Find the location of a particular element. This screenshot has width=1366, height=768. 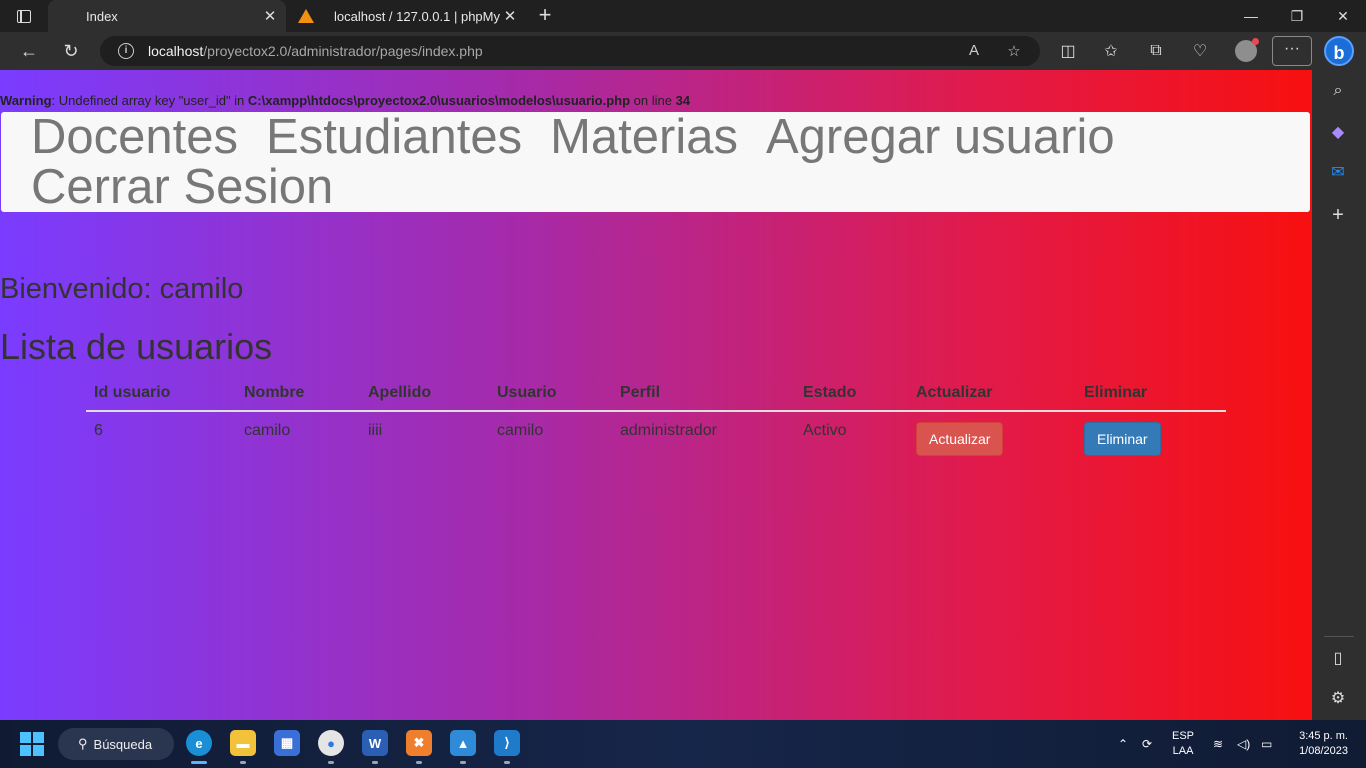

column-header: Eliminar is located at coordinates (1151, 393).